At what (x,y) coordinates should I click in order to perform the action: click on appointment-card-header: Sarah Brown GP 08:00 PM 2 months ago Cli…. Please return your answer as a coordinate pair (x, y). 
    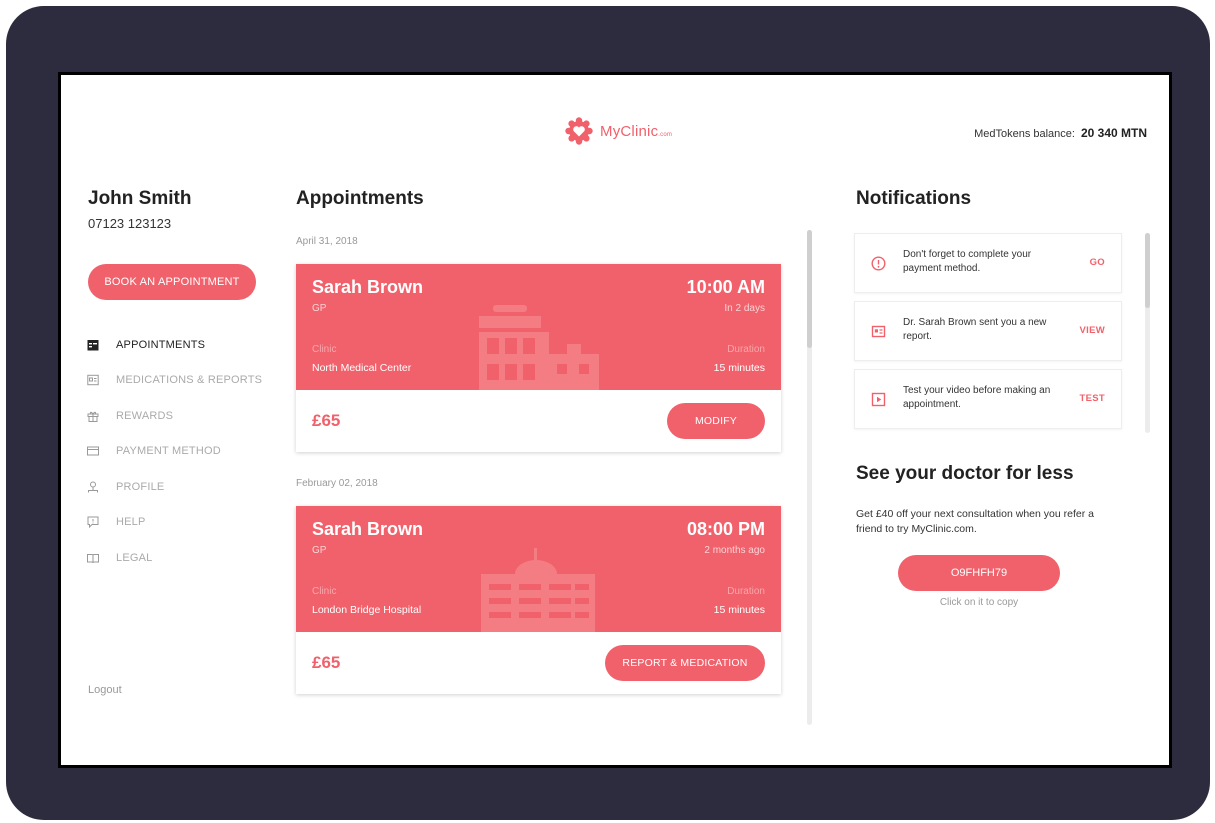
    Looking at the image, I should click on (538, 569).